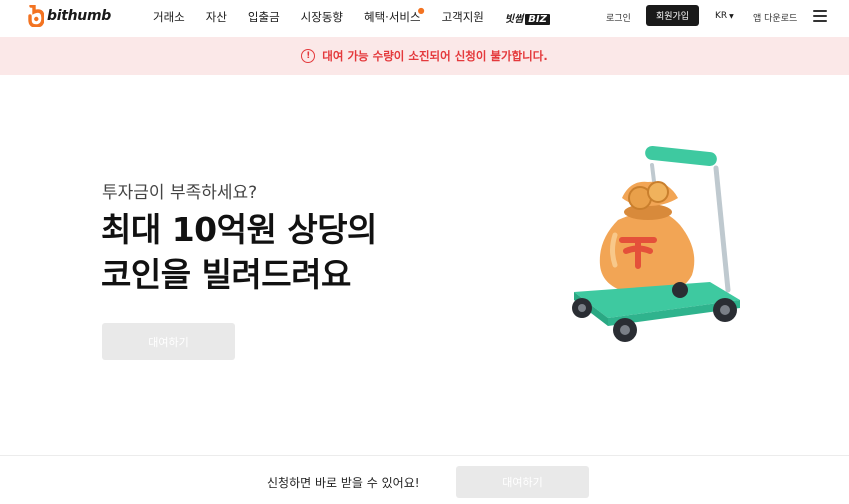  Describe the element at coordinates (79, 16) in the screenshot. I see `logo-wordmark: bithumb` at that location.